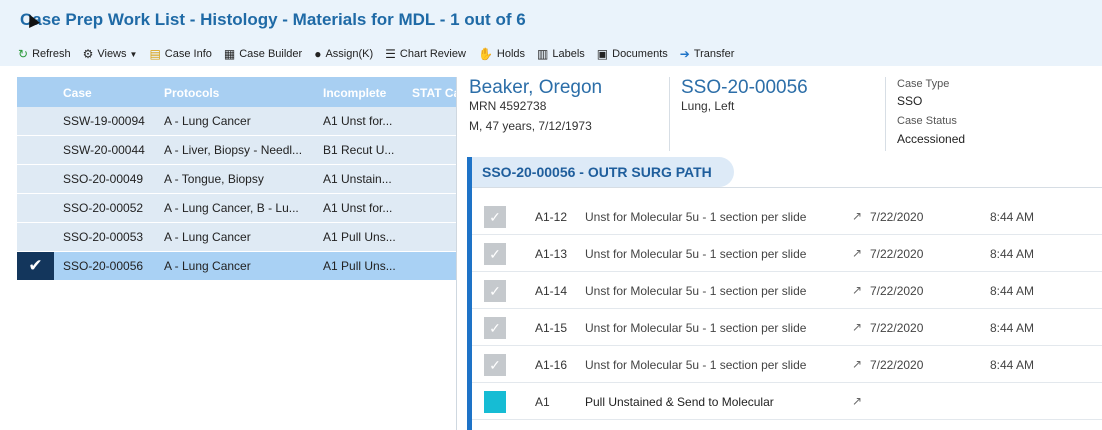  Describe the element at coordinates (214, 179) in the screenshot. I see `protocols-cell: A - Tongue, Biopsy` at that location.